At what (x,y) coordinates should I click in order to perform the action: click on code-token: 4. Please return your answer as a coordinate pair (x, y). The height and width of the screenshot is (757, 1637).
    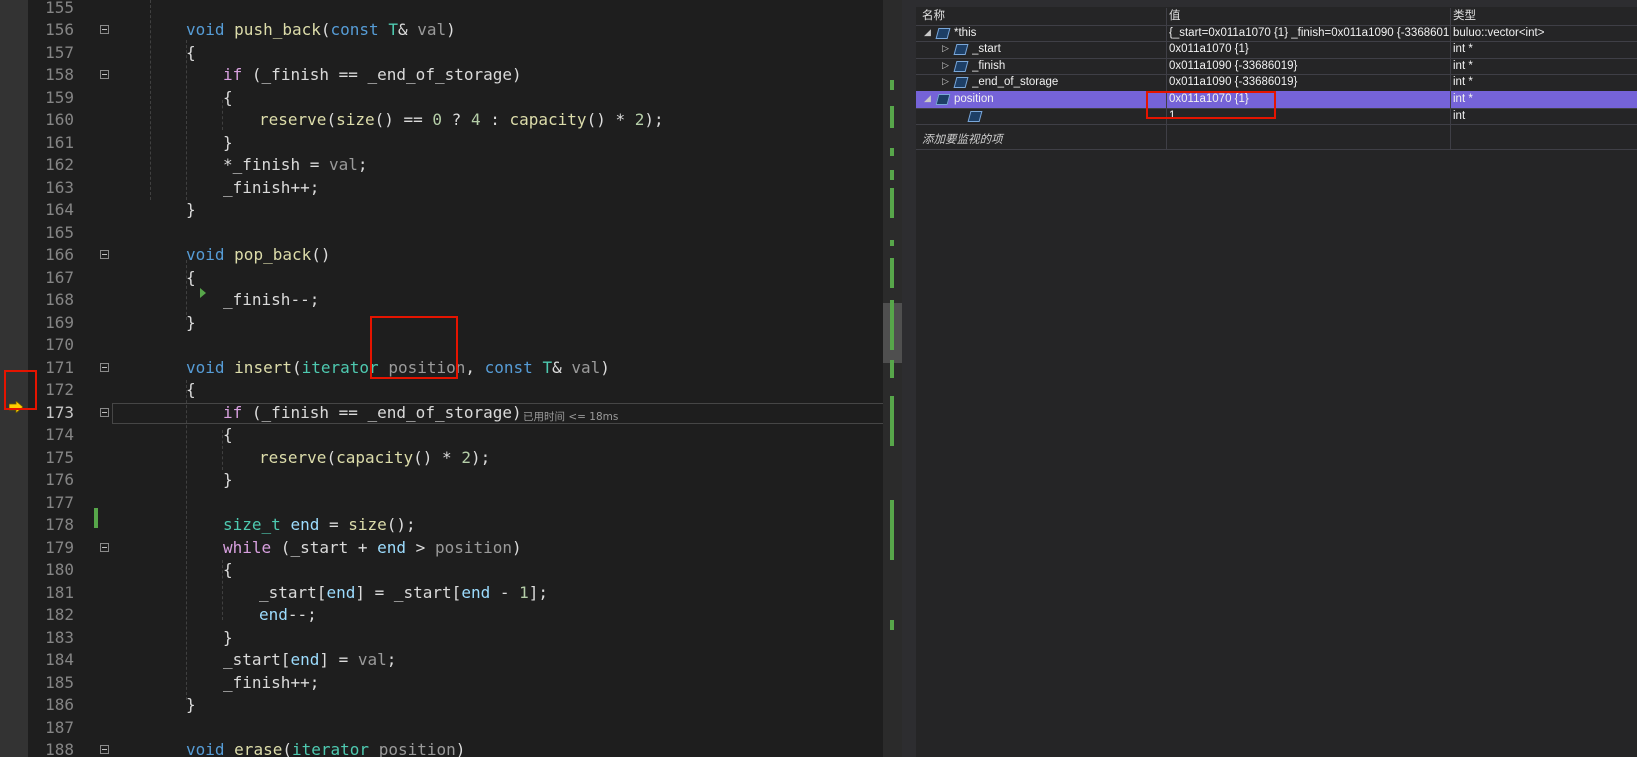
    Looking at the image, I should click on (475, 119).